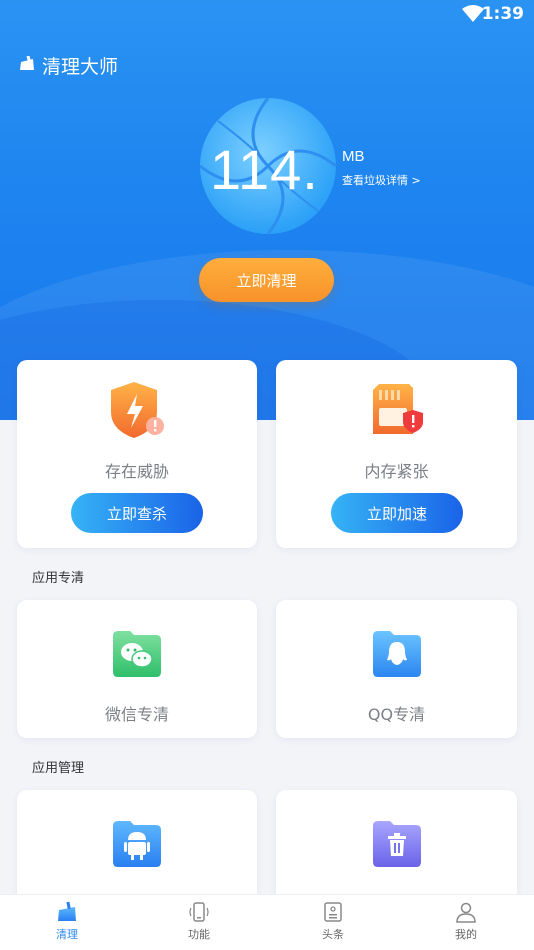 The width and height of the screenshot is (534, 950). I want to click on tab-features: 功能, so click(199, 921).